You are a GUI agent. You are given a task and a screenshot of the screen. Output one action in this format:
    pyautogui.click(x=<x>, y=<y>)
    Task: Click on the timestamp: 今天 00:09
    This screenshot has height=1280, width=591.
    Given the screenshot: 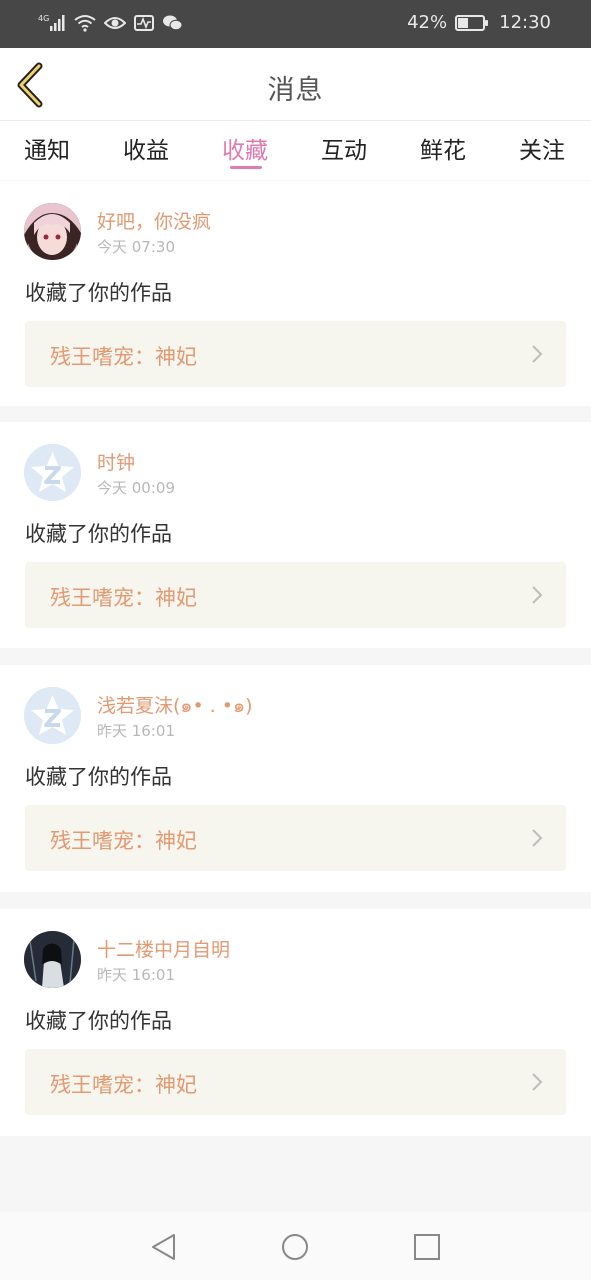 What is the action you would take?
    pyautogui.click(x=136, y=488)
    